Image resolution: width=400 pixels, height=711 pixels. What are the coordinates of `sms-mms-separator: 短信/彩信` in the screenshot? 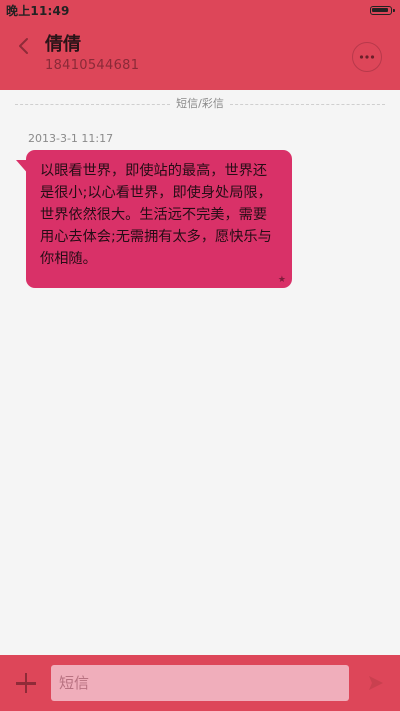 It's located at (200, 104).